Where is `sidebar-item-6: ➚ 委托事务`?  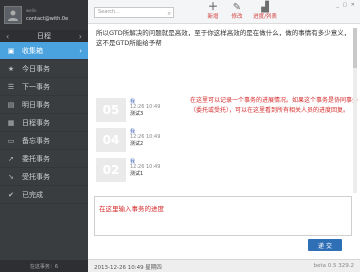 sidebar-item-6: ➚ 委托事务 is located at coordinates (44, 159).